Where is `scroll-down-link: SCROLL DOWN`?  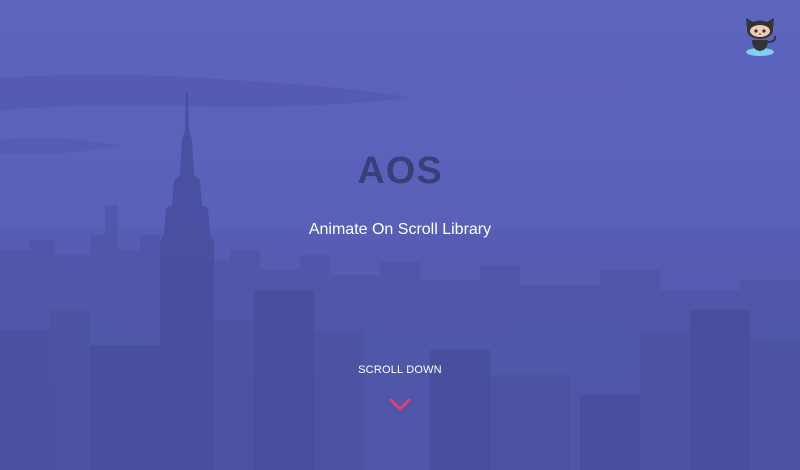 scroll-down-link: SCROLL DOWN is located at coordinates (400, 370).